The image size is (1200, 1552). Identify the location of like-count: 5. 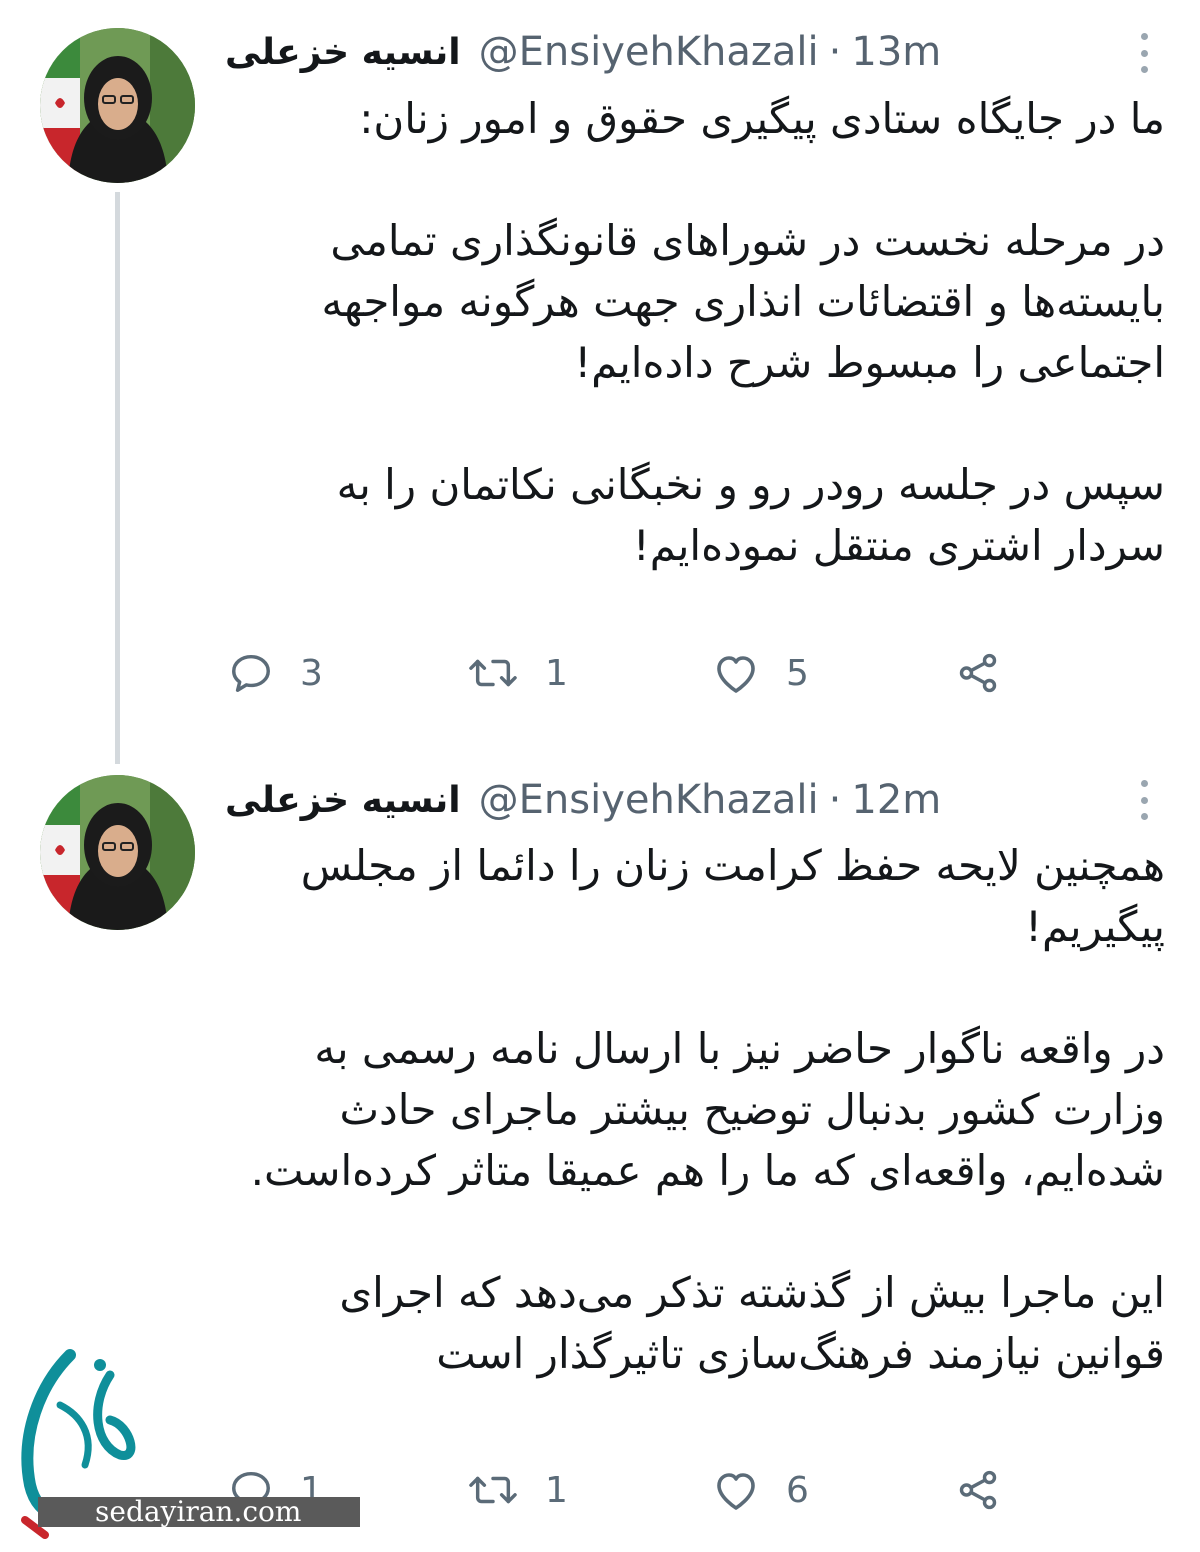
(797, 673).